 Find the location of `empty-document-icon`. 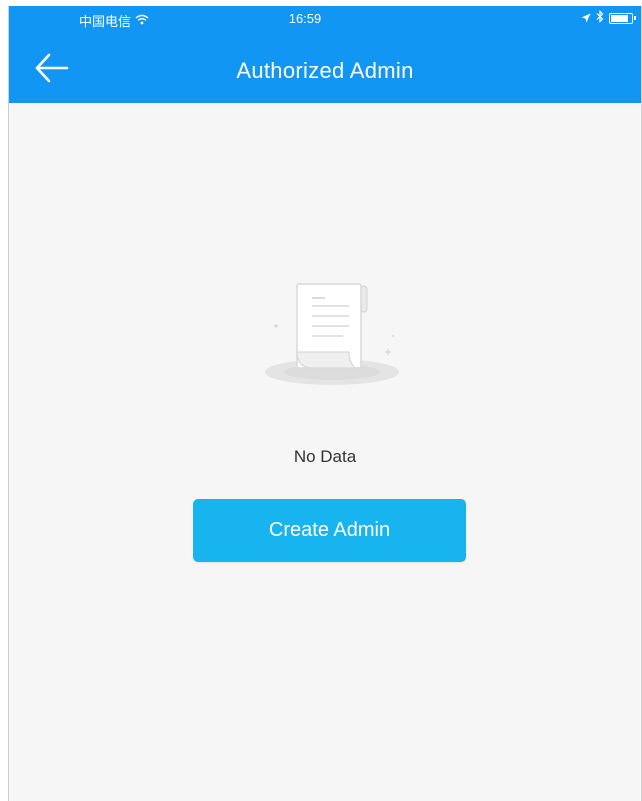

empty-document-icon is located at coordinates (332, 335).